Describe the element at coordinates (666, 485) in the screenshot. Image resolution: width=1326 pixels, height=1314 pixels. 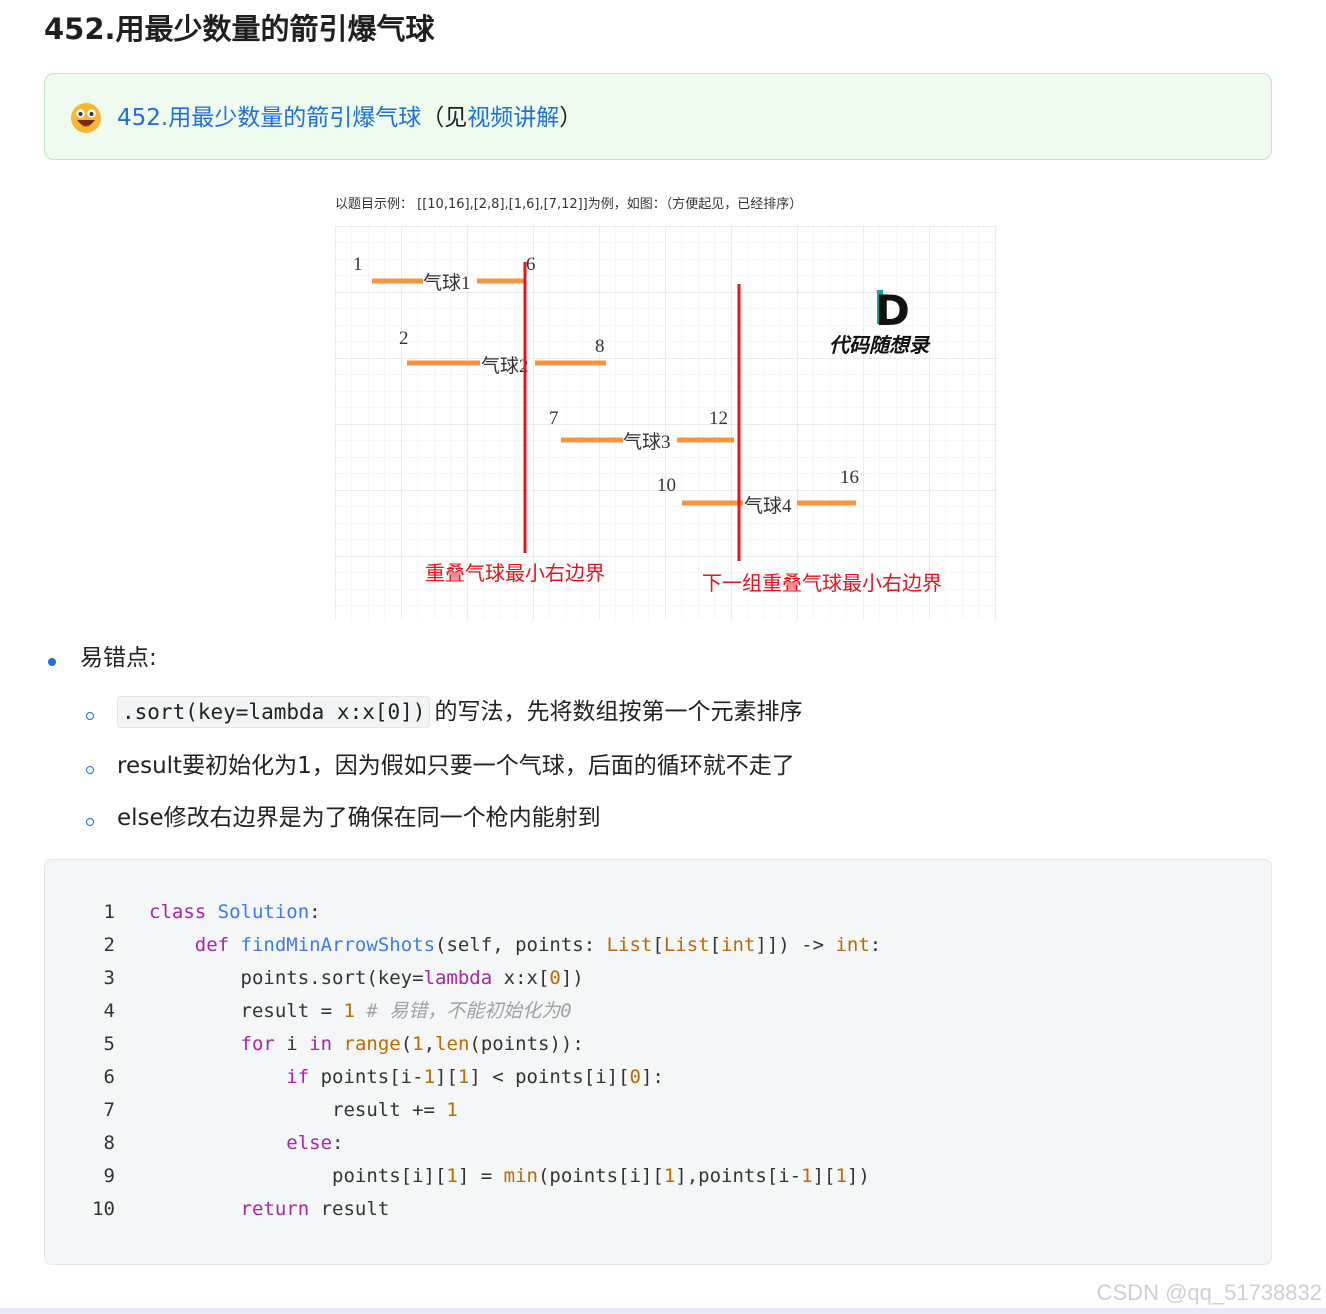
I see `balloon-4-start: 10` at that location.